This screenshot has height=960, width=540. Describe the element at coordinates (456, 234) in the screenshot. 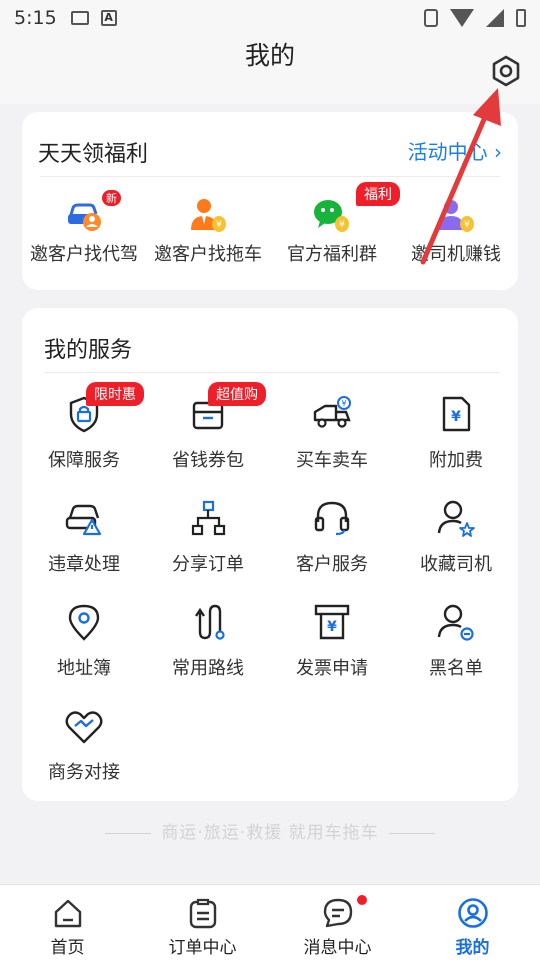

I see `welfare-item-invite-driver: ¥ 邀司机赚钱` at that location.